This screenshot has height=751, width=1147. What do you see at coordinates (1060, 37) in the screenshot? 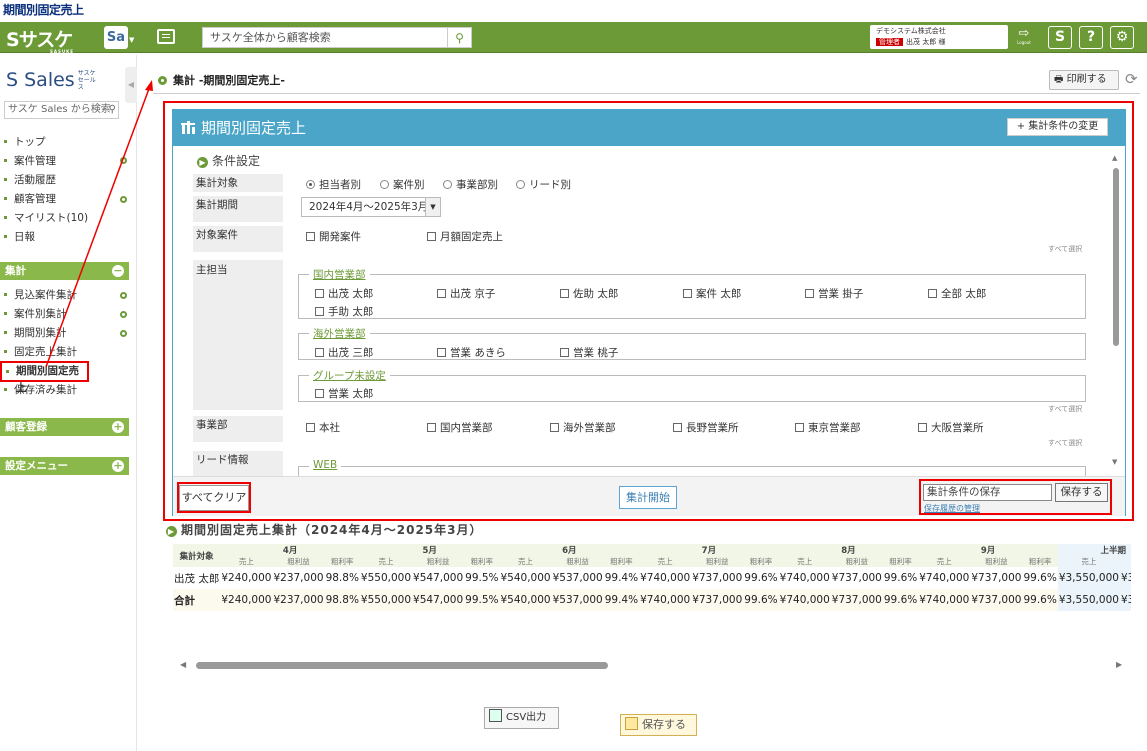
I see `sasuke-button: S` at bounding box center [1060, 37].